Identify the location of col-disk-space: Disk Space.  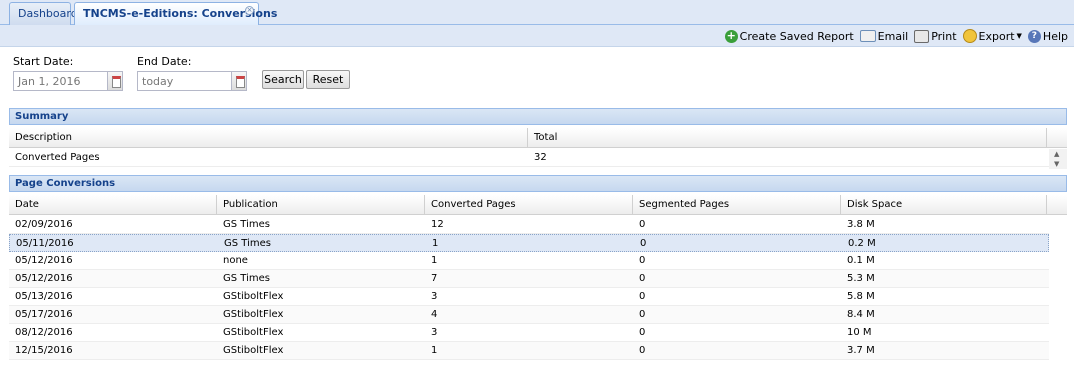
(944, 204).